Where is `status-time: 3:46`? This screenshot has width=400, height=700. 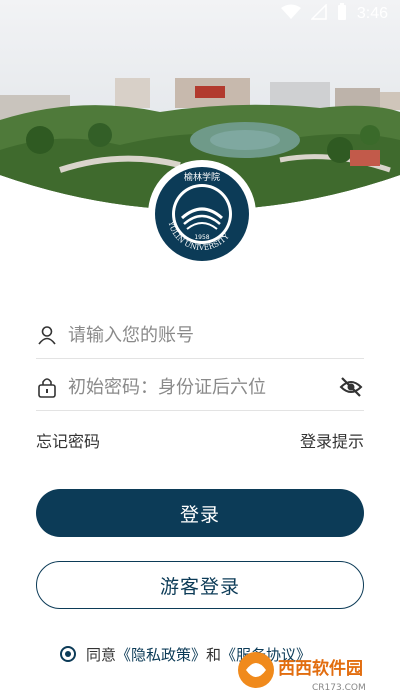 status-time: 3:46 is located at coordinates (372, 13).